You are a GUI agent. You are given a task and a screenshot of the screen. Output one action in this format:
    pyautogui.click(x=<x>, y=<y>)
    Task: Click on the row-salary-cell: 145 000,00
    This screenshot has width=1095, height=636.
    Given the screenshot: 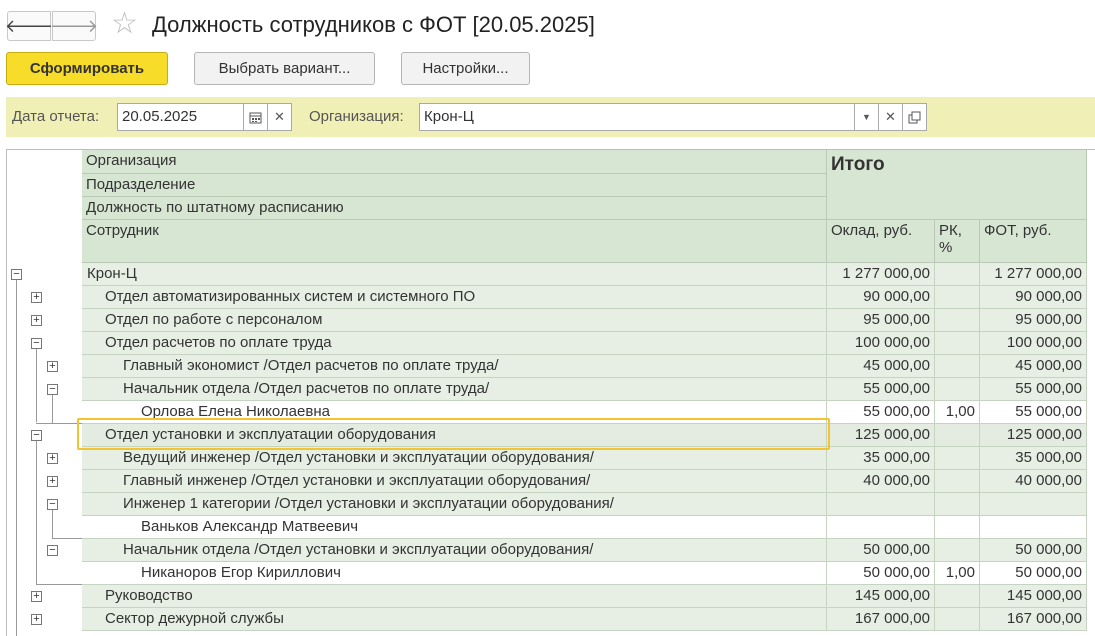 What is the action you would take?
    pyautogui.click(x=881, y=596)
    